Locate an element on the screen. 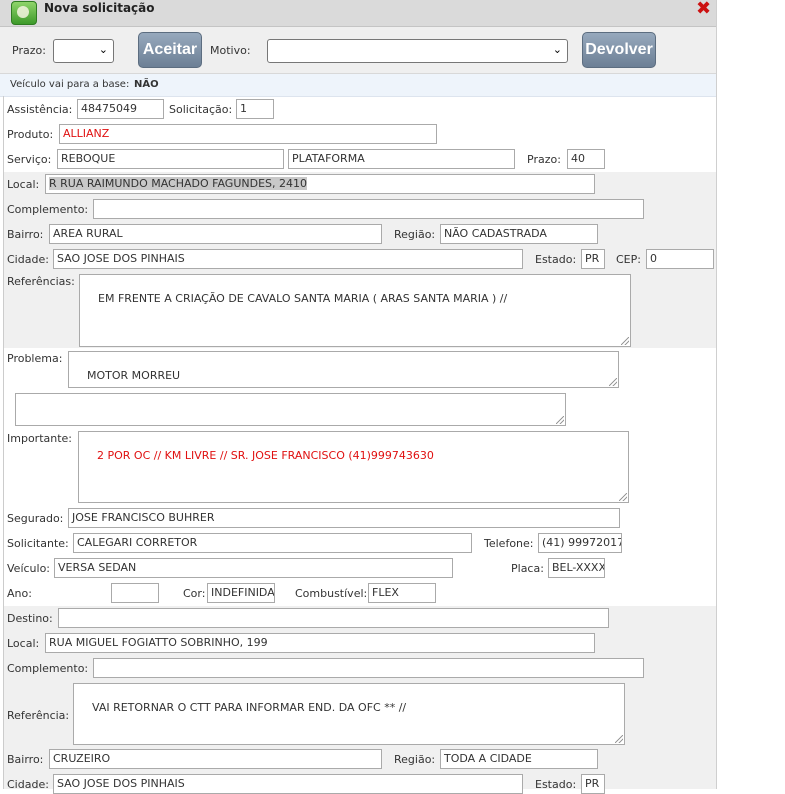  servico-type-field: PLATAFORMA is located at coordinates (401, 159).